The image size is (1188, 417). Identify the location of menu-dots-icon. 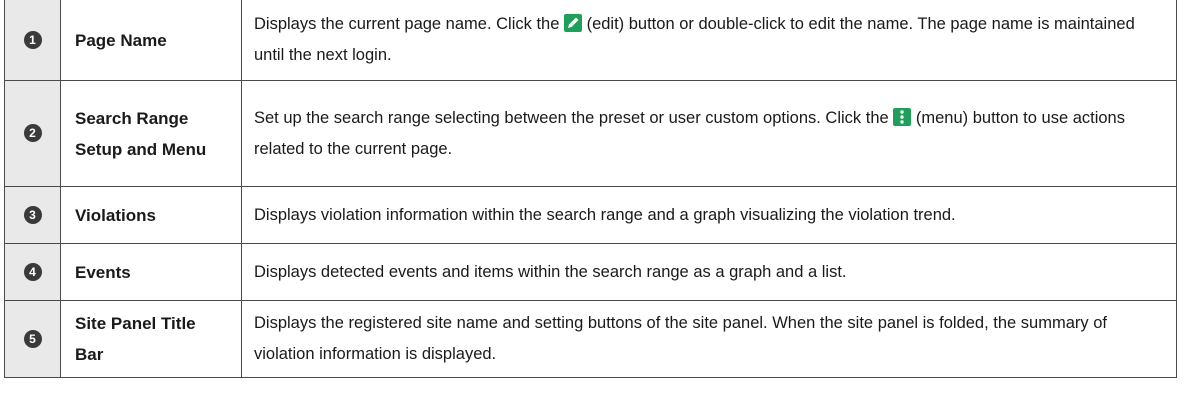
(902, 116).